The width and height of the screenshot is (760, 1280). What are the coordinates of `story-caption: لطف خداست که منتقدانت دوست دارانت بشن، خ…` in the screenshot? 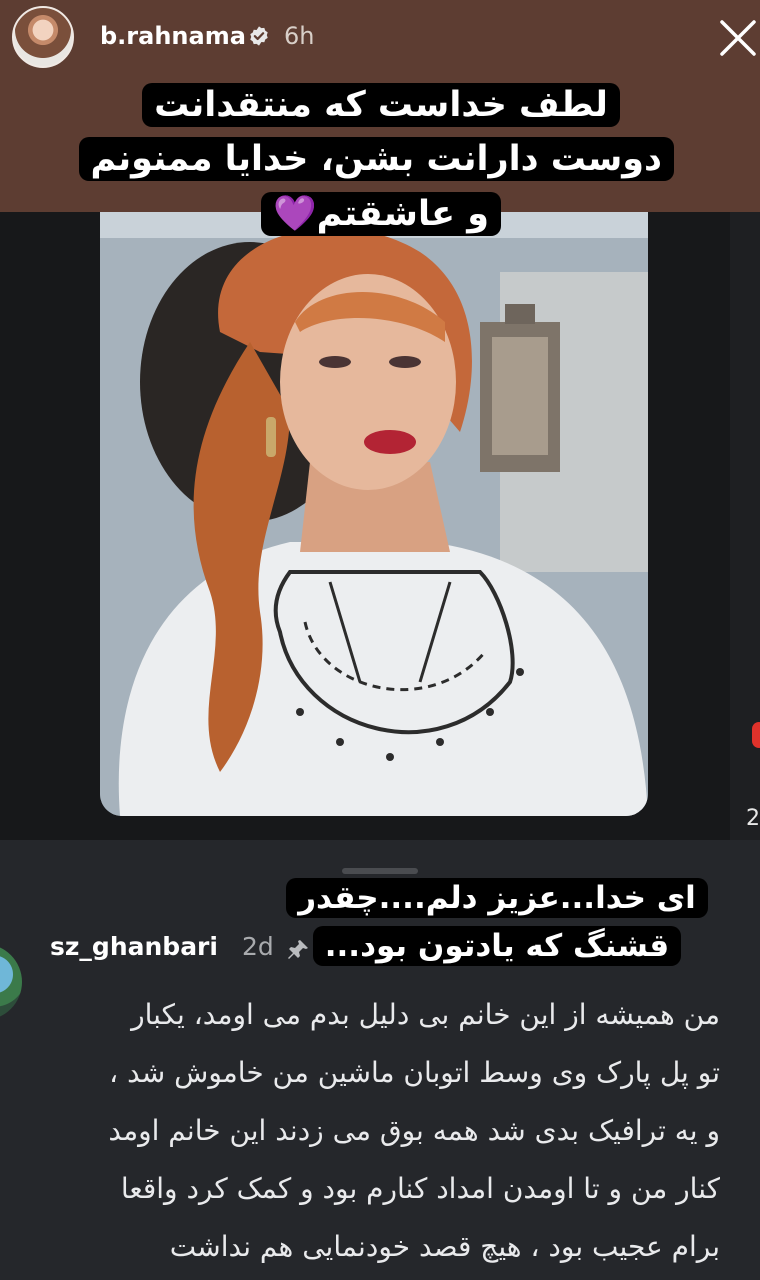 It's located at (376, 159).